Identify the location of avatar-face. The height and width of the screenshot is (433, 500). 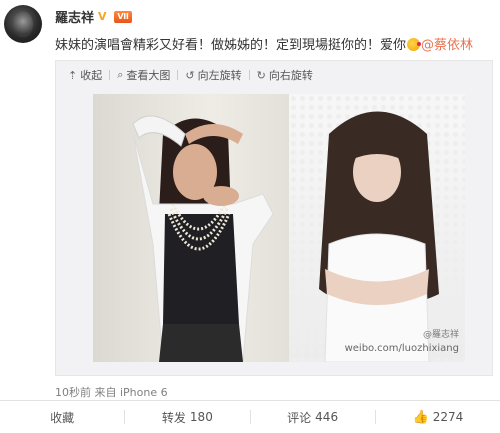
(23, 24).